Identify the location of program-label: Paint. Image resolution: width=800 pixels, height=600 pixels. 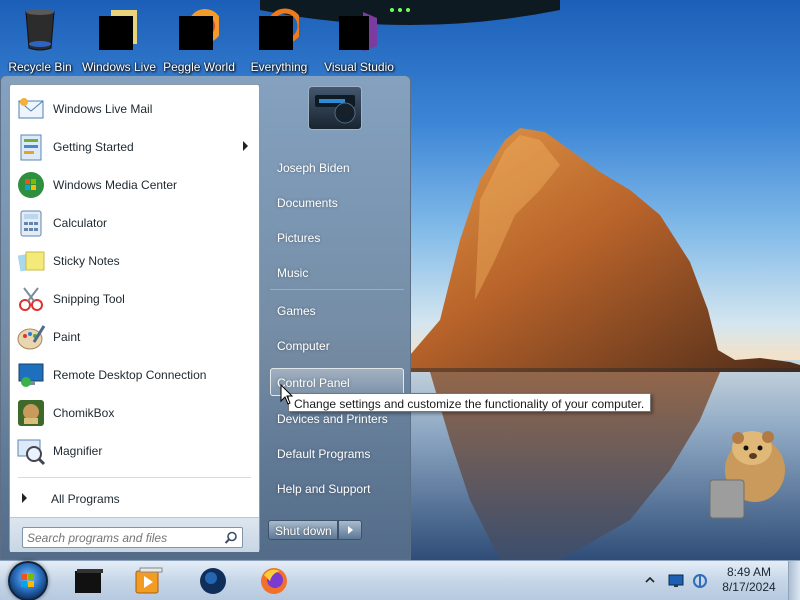
(67, 337).